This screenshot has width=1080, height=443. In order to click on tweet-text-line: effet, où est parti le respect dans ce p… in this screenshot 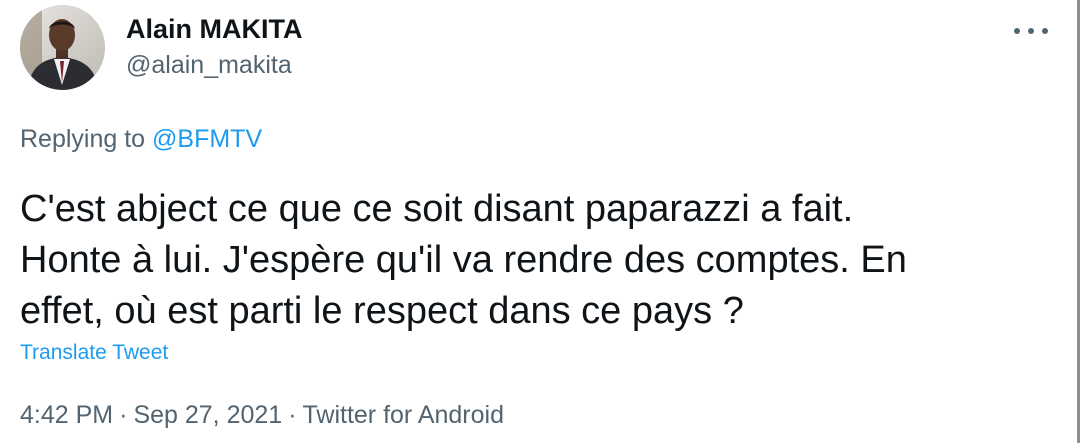, I will do `click(382, 311)`.